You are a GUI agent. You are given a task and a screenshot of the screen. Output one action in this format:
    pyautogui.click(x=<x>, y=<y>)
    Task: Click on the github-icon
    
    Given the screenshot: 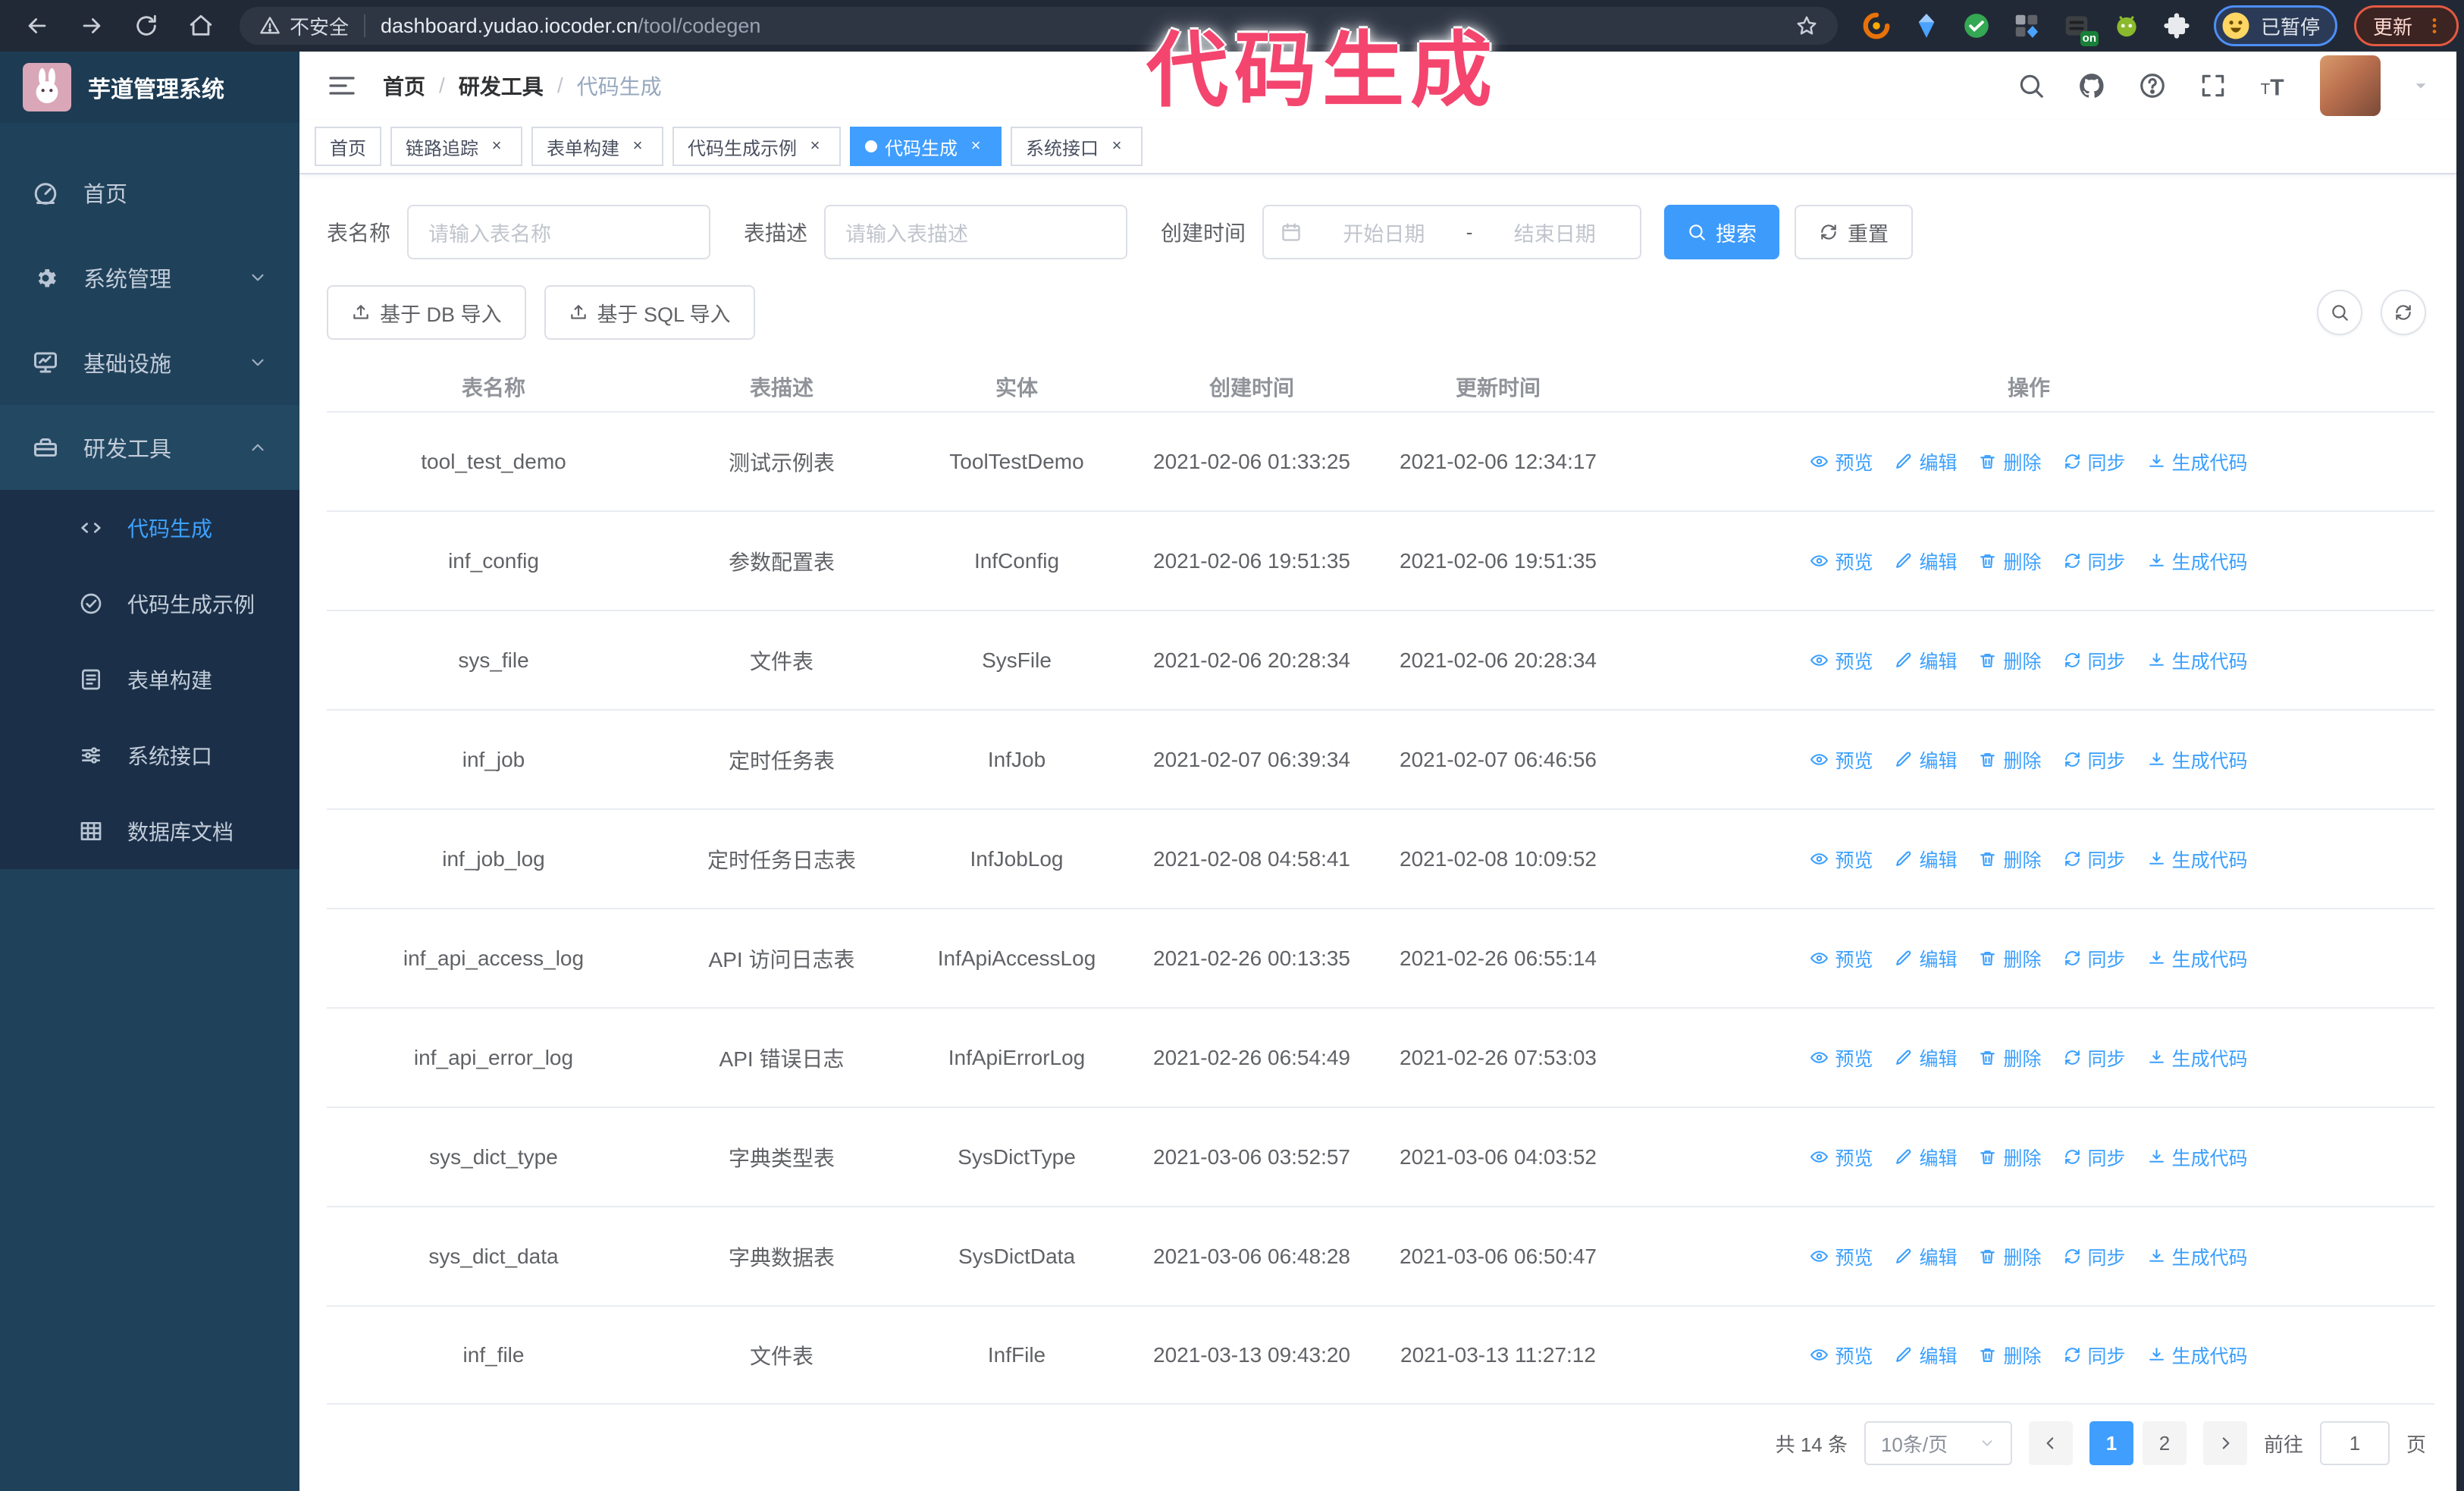 What is the action you would take?
    pyautogui.click(x=2091, y=85)
    